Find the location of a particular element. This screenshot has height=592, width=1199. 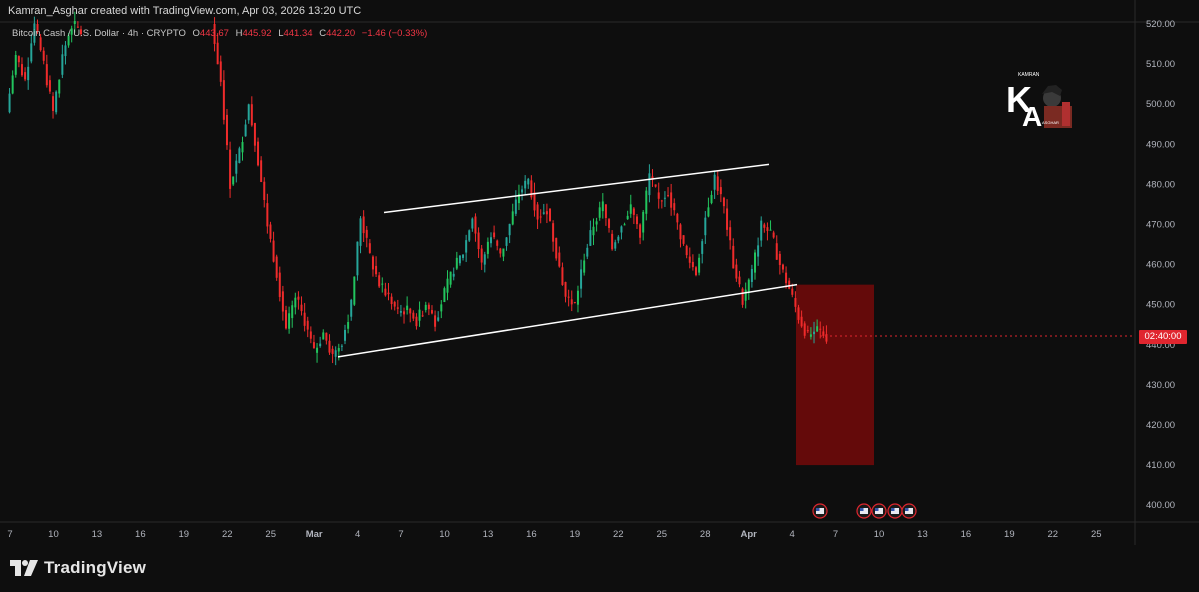

y-tick-label: 410.00 is located at coordinates (1160, 465).